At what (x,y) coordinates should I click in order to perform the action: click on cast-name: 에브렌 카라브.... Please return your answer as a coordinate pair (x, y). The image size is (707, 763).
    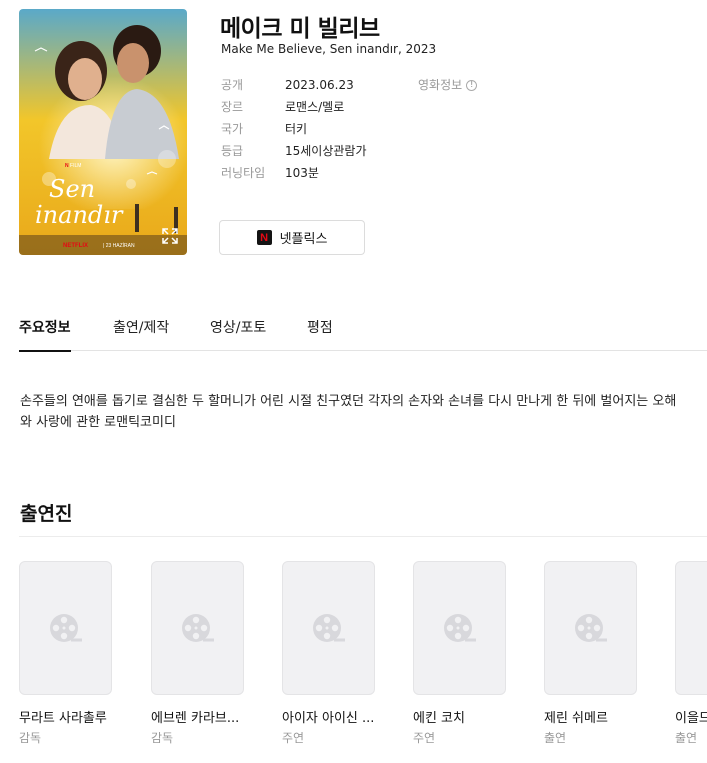
    Looking at the image, I should click on (195, 718).